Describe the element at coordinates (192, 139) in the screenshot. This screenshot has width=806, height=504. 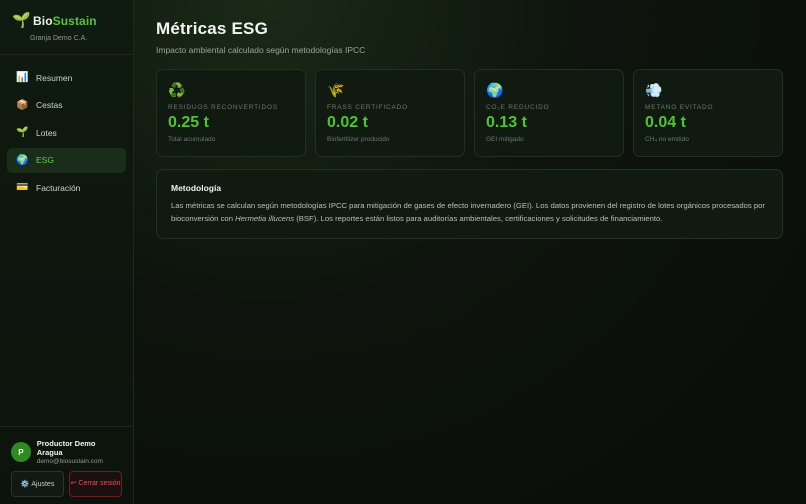
I see `metric-note: Total acumulado` at that location.